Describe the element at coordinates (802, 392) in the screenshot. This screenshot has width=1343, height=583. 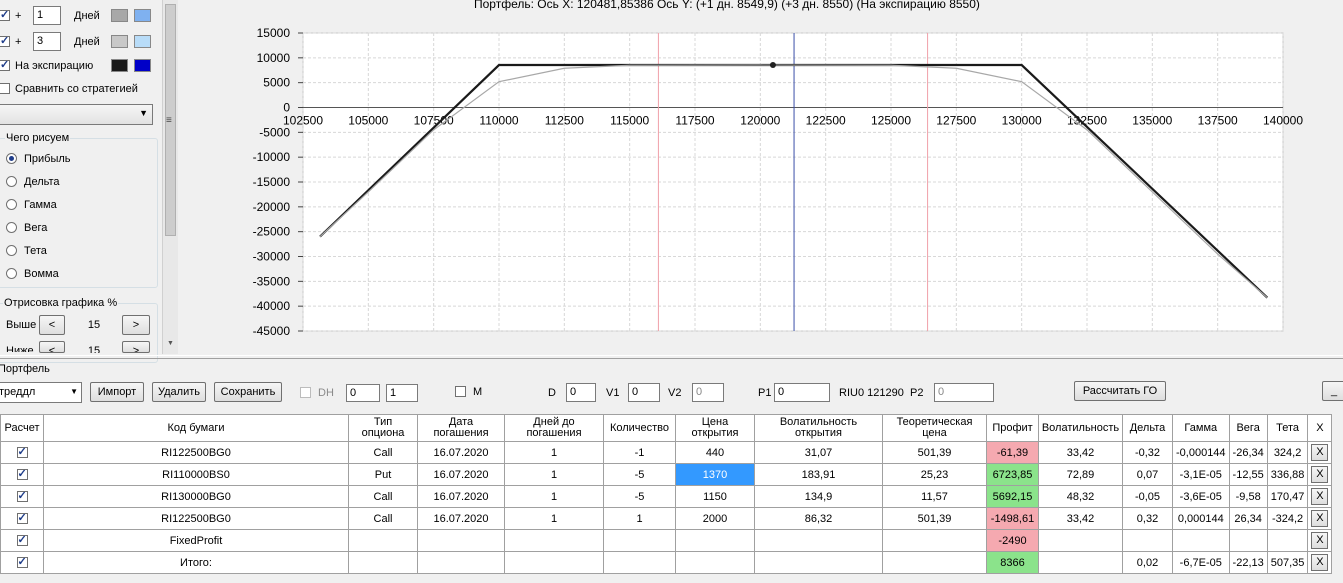
I see `p1-input: 0` at that location.